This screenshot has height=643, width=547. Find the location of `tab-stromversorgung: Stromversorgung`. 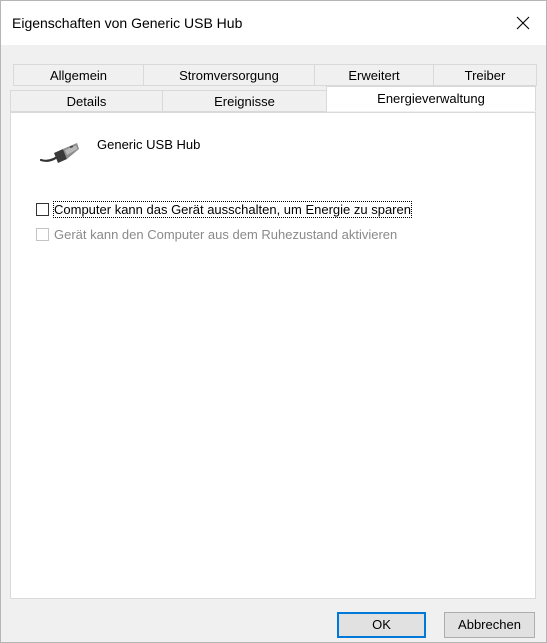

tab-stromversorgung: Stromversorgung is located at coordinates (229, 75).